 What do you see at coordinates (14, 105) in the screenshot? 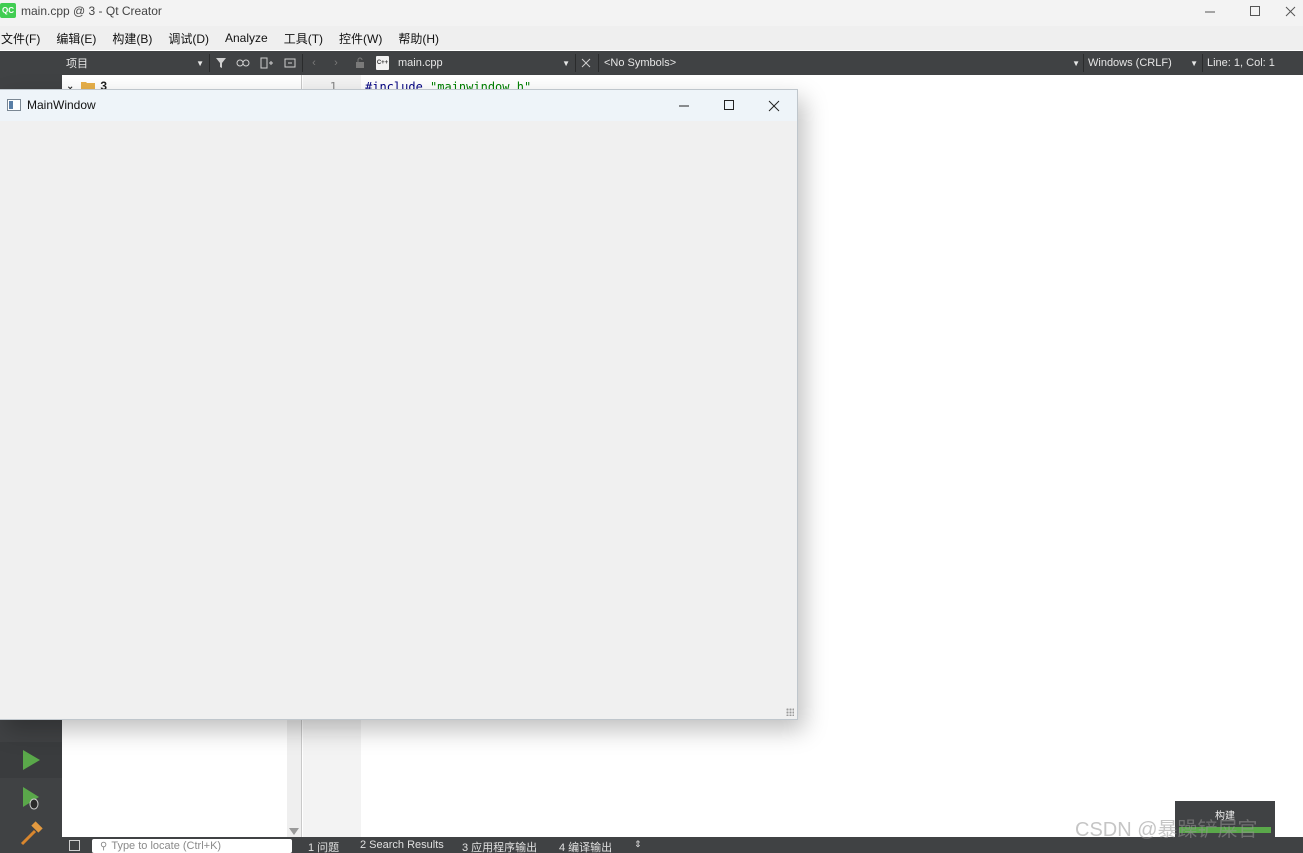
I see `app-window-icon` at bounding box center [14, 105].